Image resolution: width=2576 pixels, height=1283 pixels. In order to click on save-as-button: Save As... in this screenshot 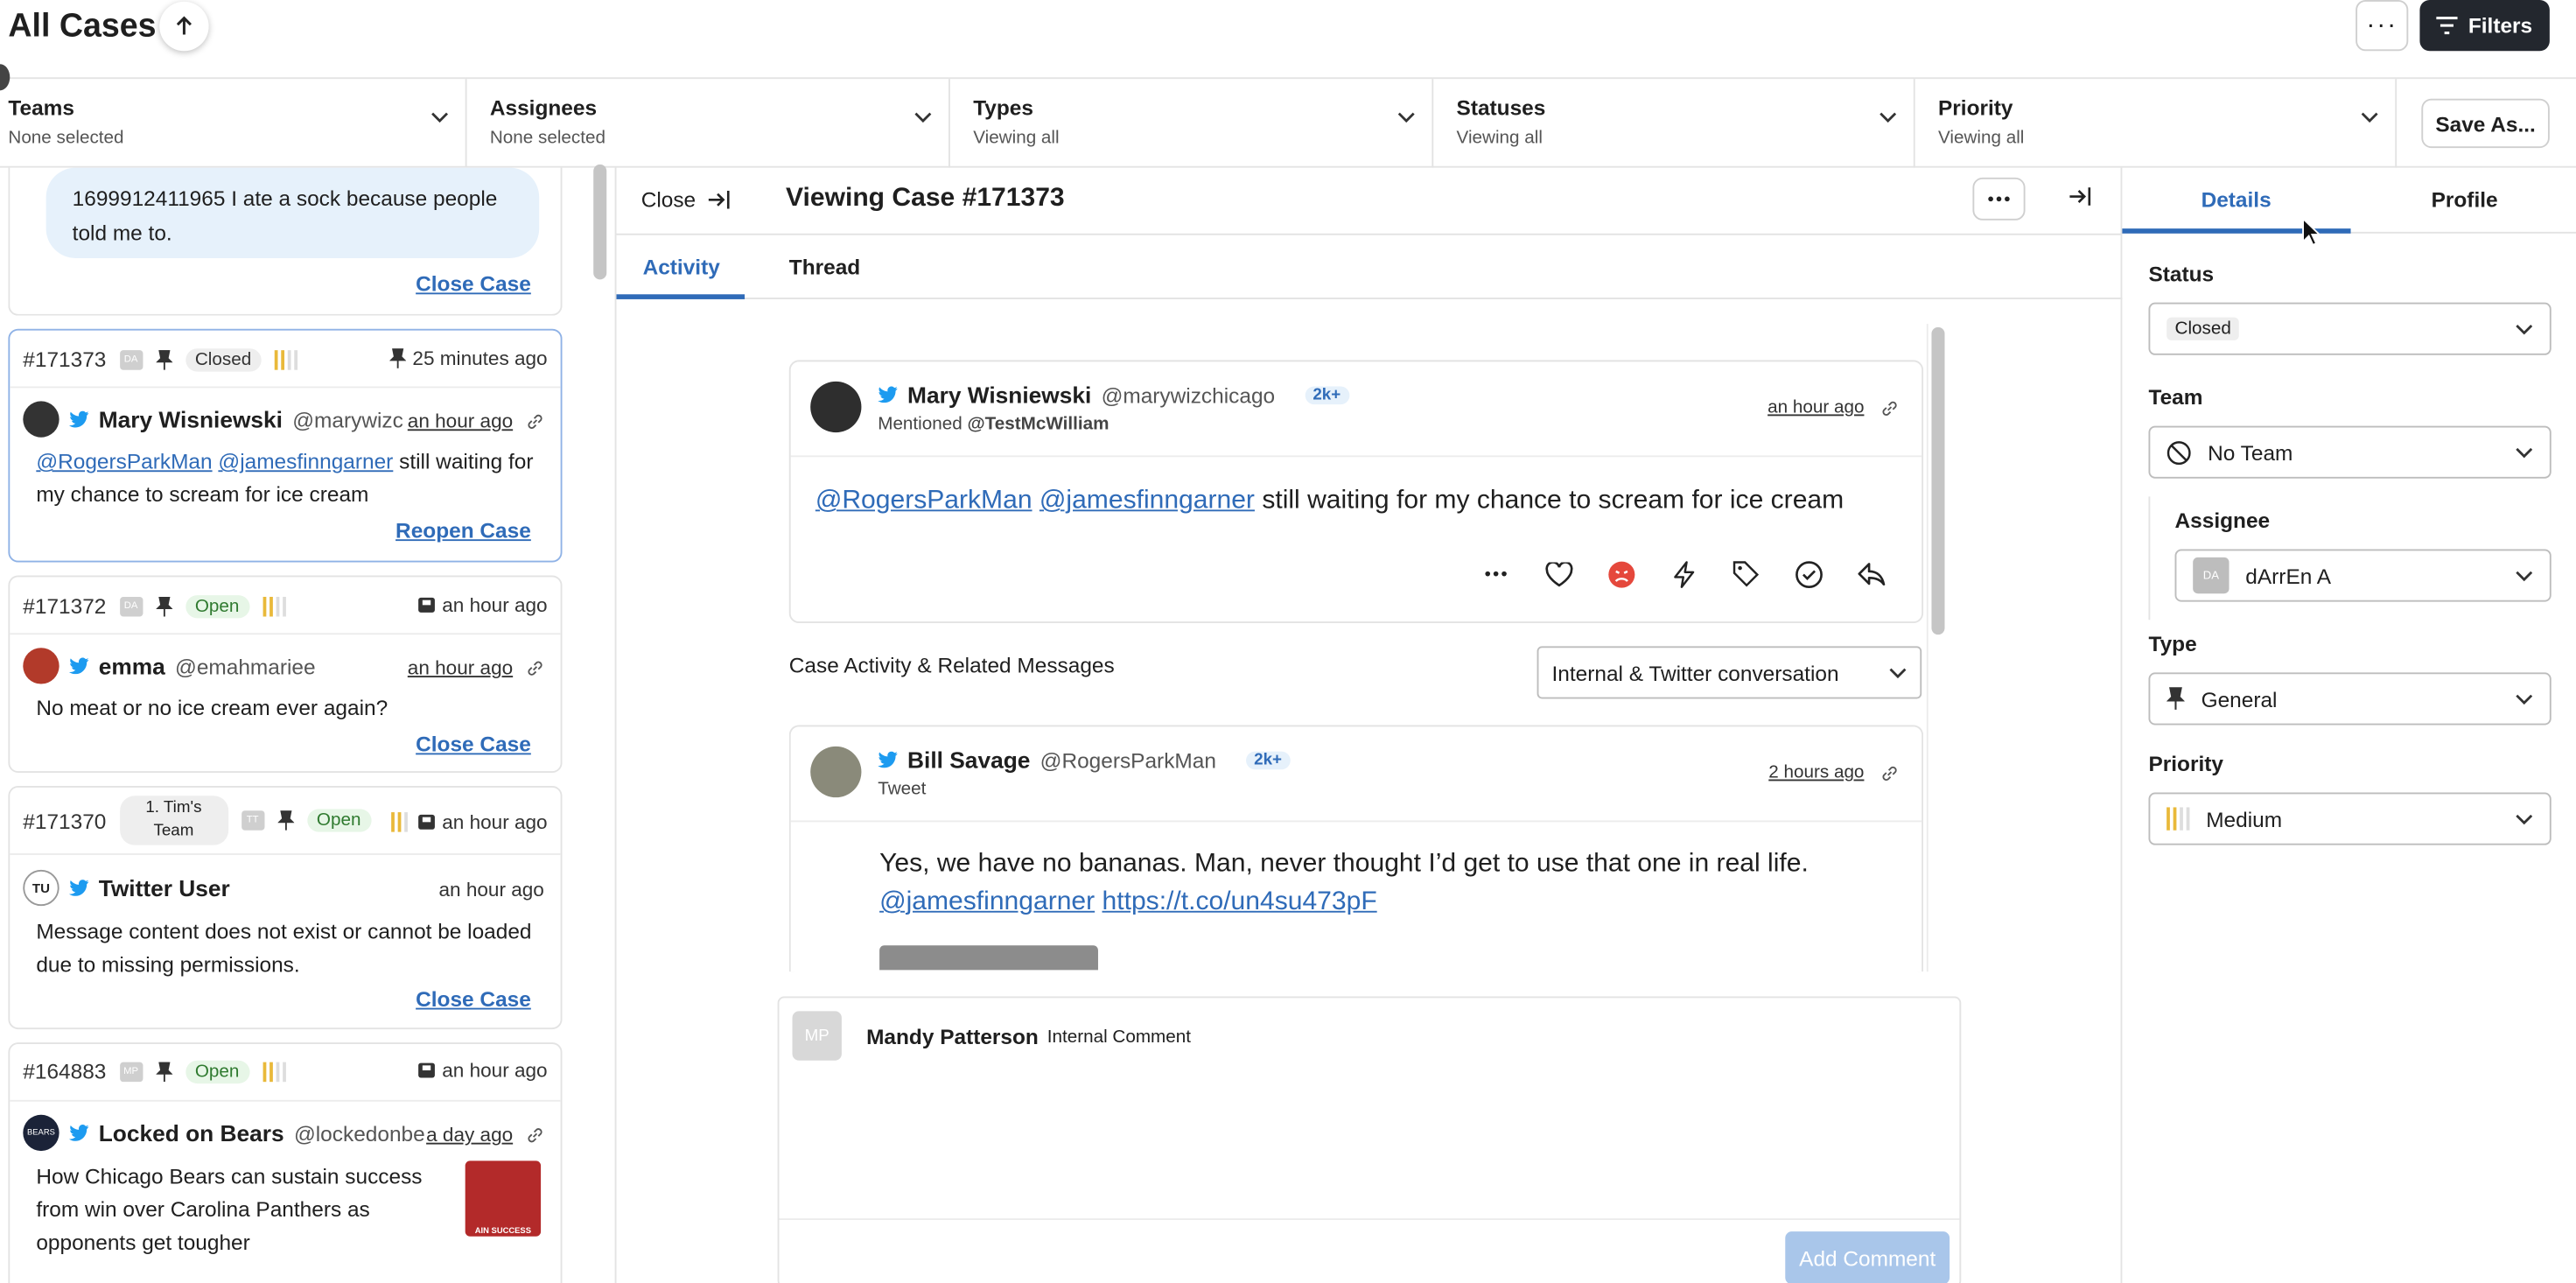, I will do `click(2485, 123)`.